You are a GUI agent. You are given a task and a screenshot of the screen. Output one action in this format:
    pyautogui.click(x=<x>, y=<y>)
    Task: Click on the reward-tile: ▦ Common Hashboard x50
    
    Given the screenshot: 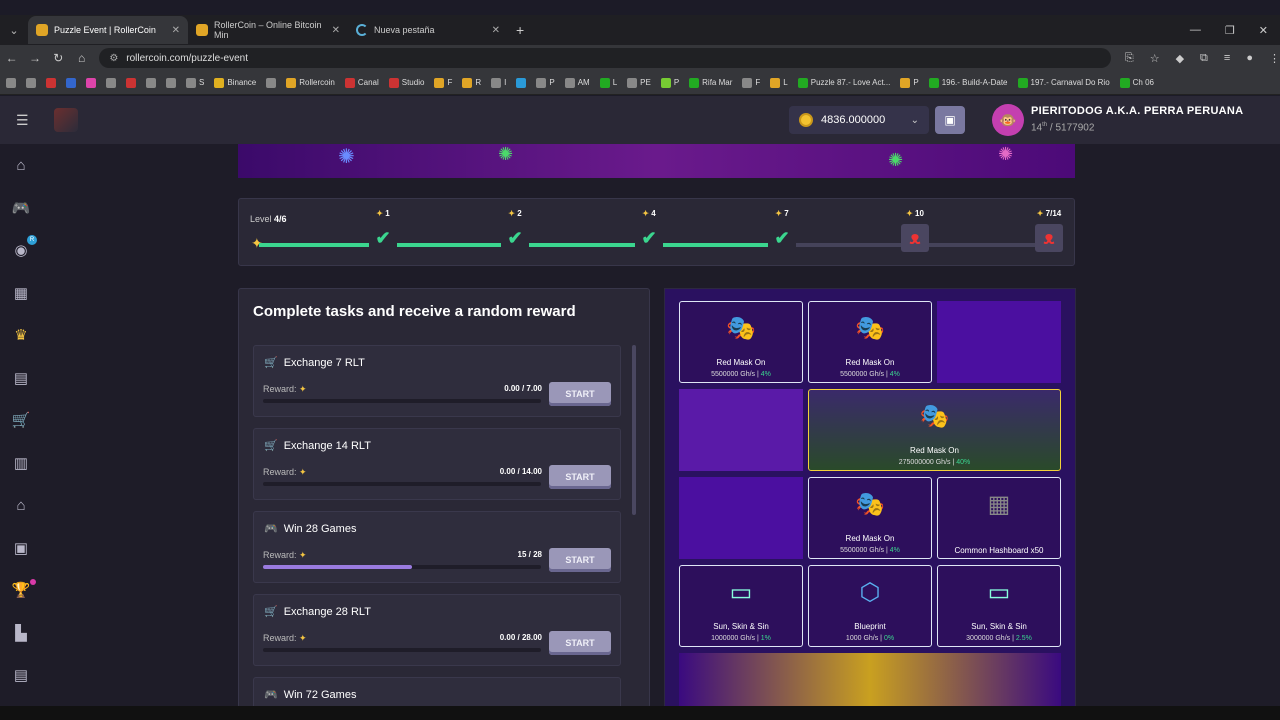 What is the action you would take?
    pyautogui.click(x=999, y=518)
    